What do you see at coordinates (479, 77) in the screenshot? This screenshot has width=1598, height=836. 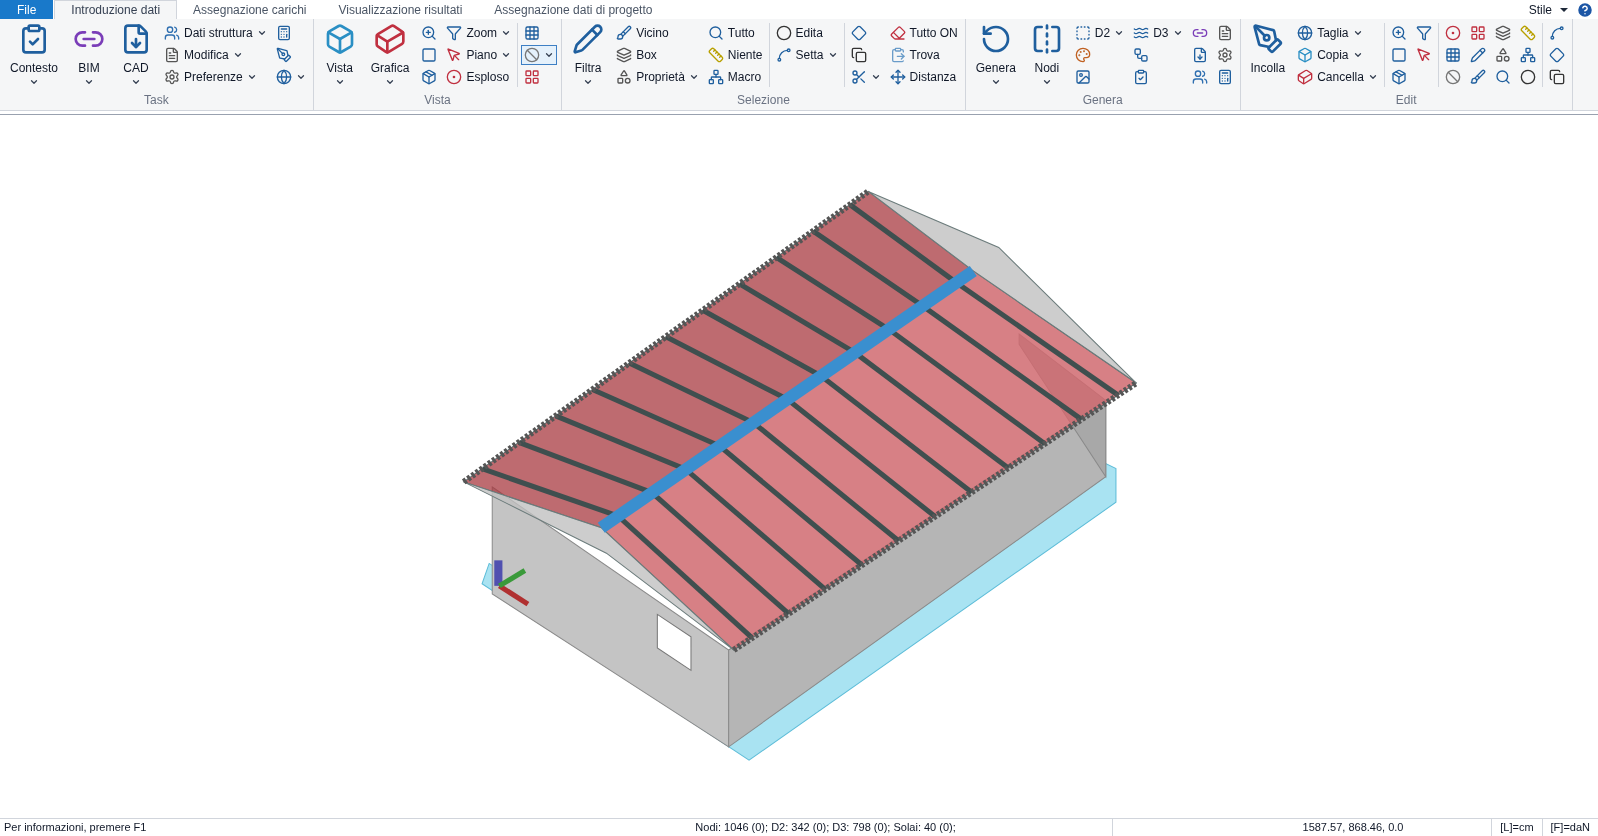 I see `ribbon-button: Esploso` at bounding box center [479, 77].